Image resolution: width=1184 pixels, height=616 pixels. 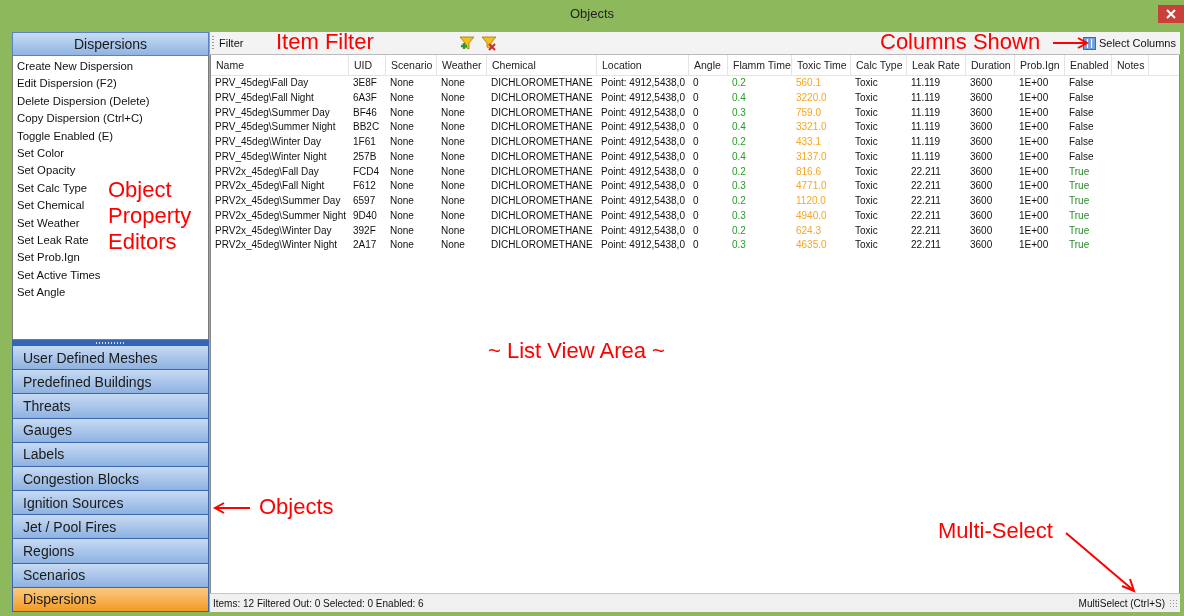 What do you see at coordinates (1040, 65) in the screenshot?
I see `column-header: Prob.Ign` at bounding box center [1040, 65].